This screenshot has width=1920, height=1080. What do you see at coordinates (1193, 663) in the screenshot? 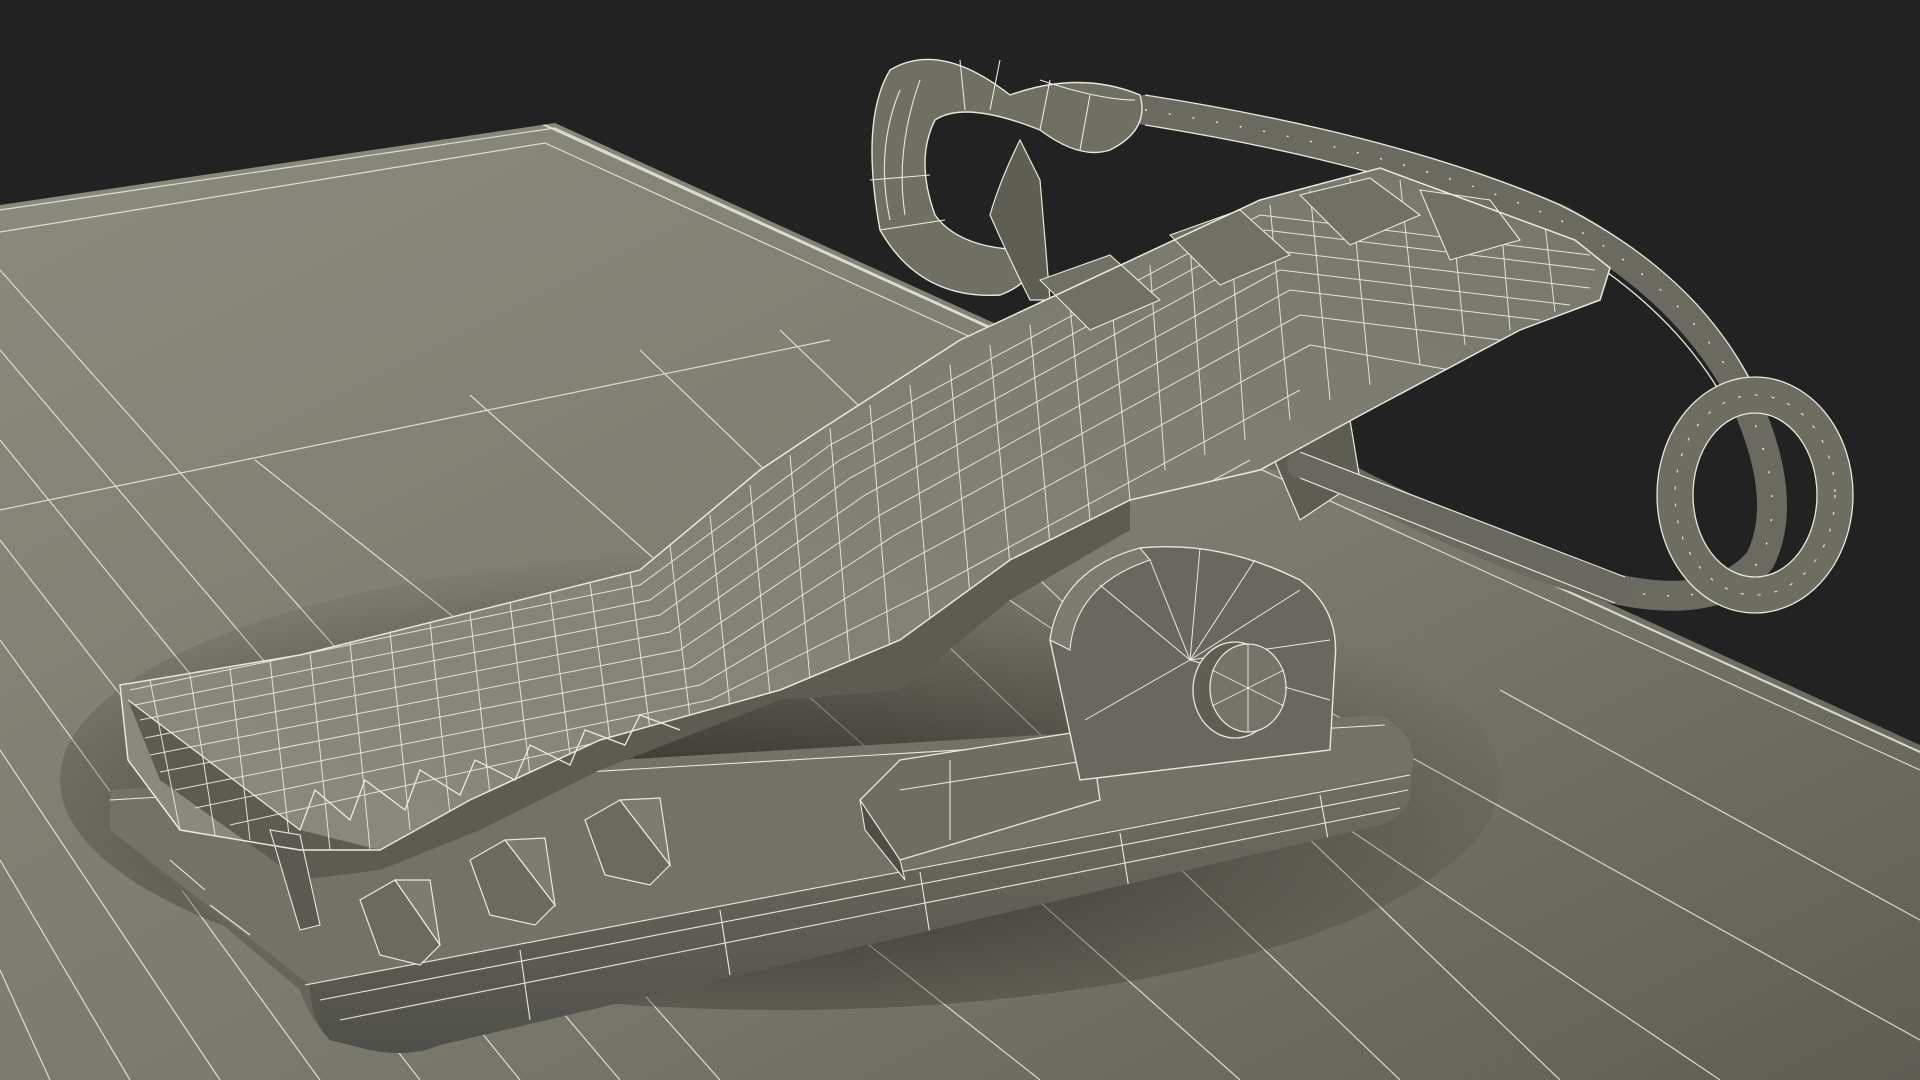
I see `pivot-hinge` at bounding box center [1193, 663].